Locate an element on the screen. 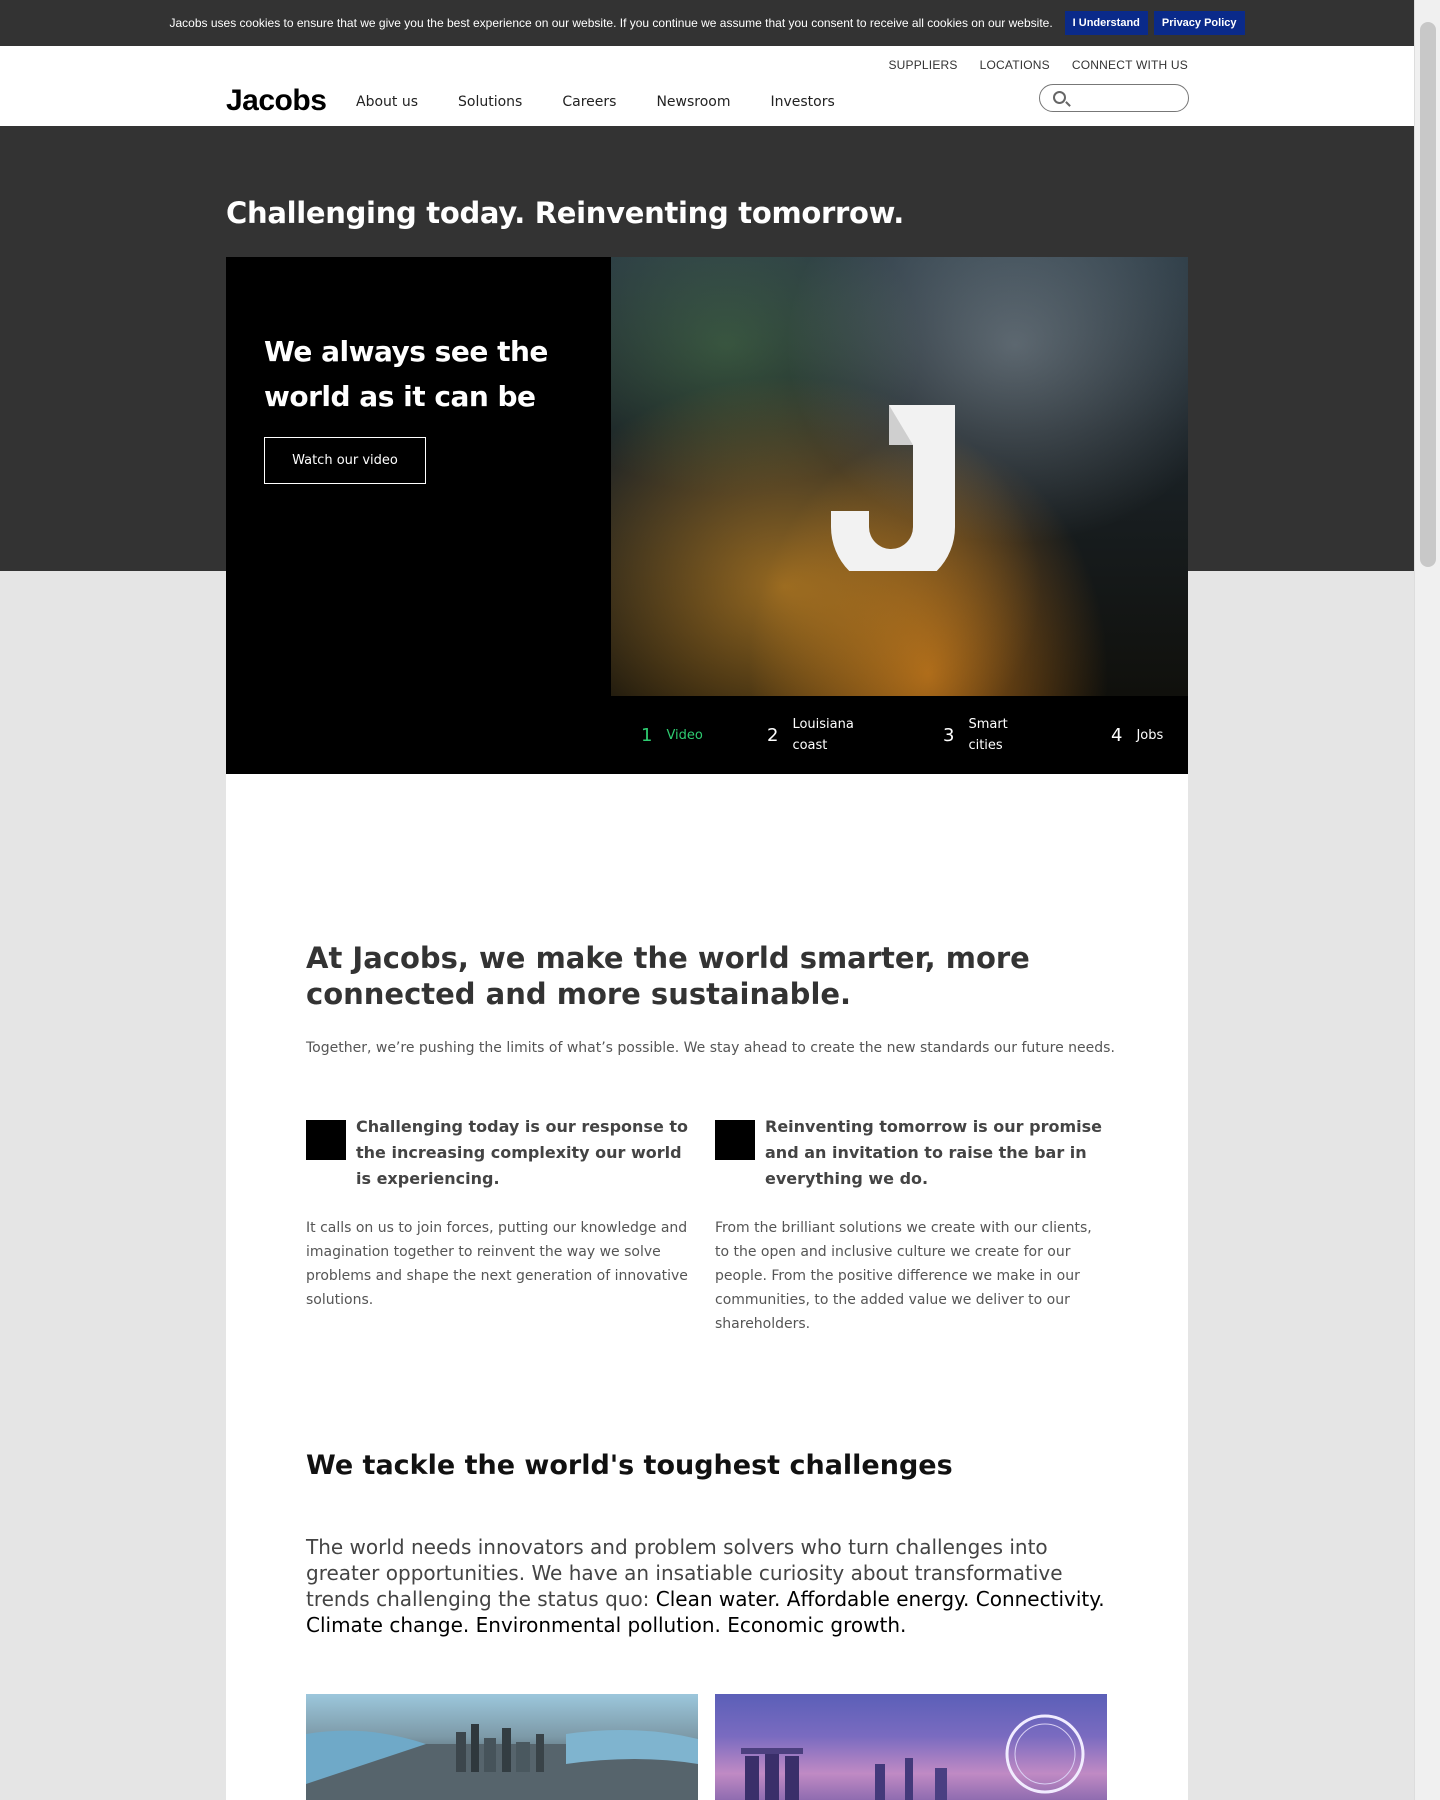 The height and width of the screenshot is (1800, 1440). marina-bay-image is located at coordinates (911, 1747).